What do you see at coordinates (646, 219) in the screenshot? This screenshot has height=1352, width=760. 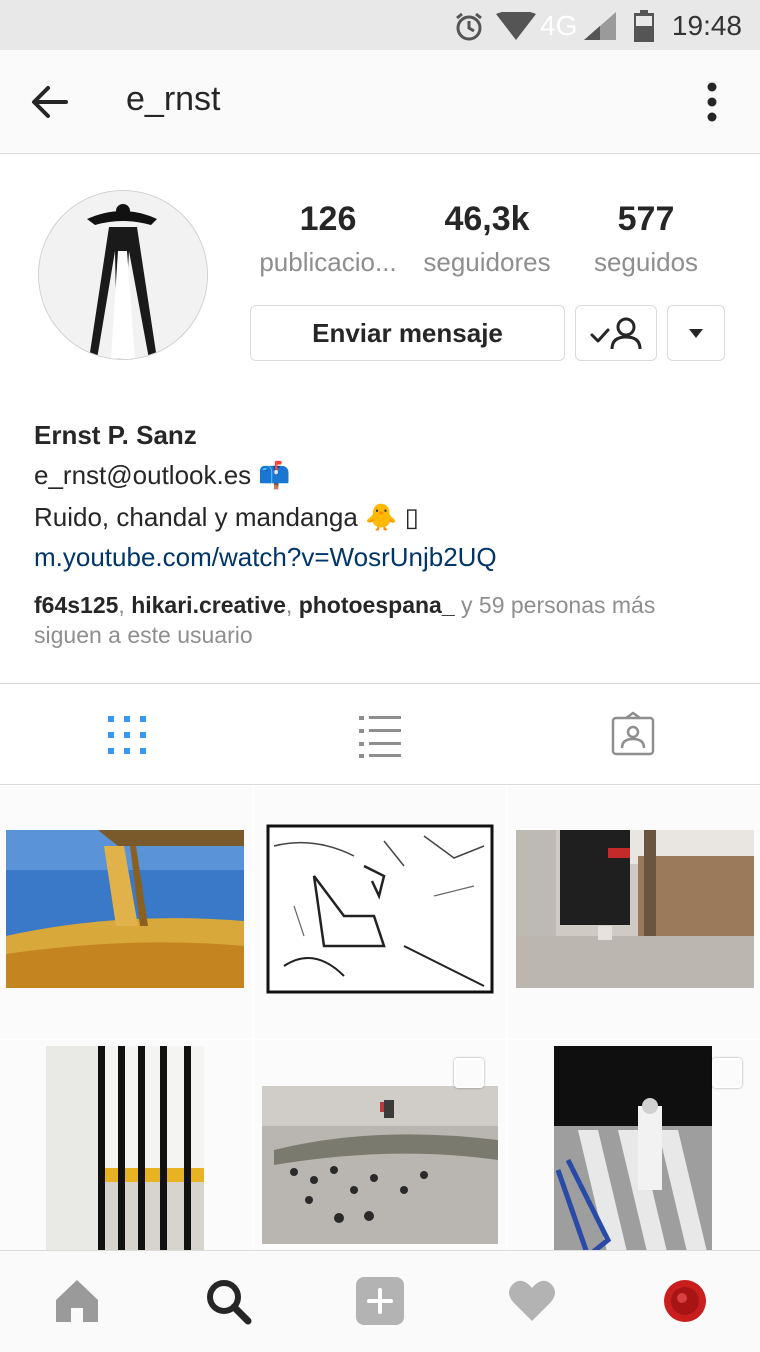 I see `following-count: 577` at bounding box center [646, 219].